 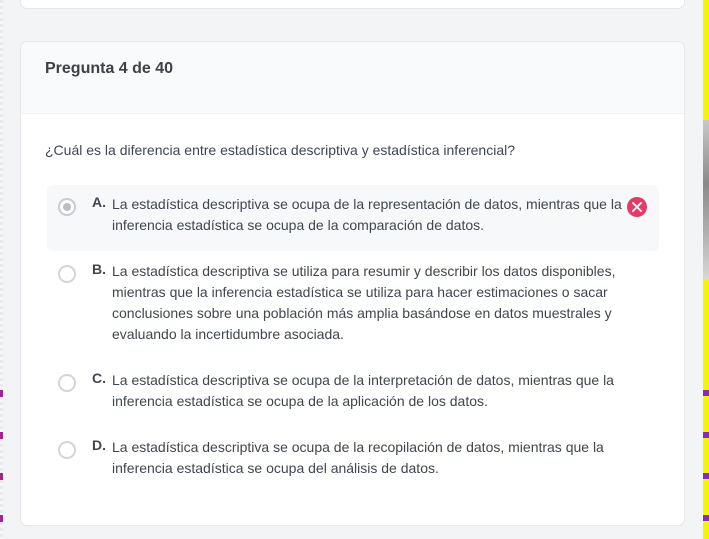 What do you see at coordinates (67, 383) in the screenshot?
I see `radio-button-c` at bounding box center [67, 383].